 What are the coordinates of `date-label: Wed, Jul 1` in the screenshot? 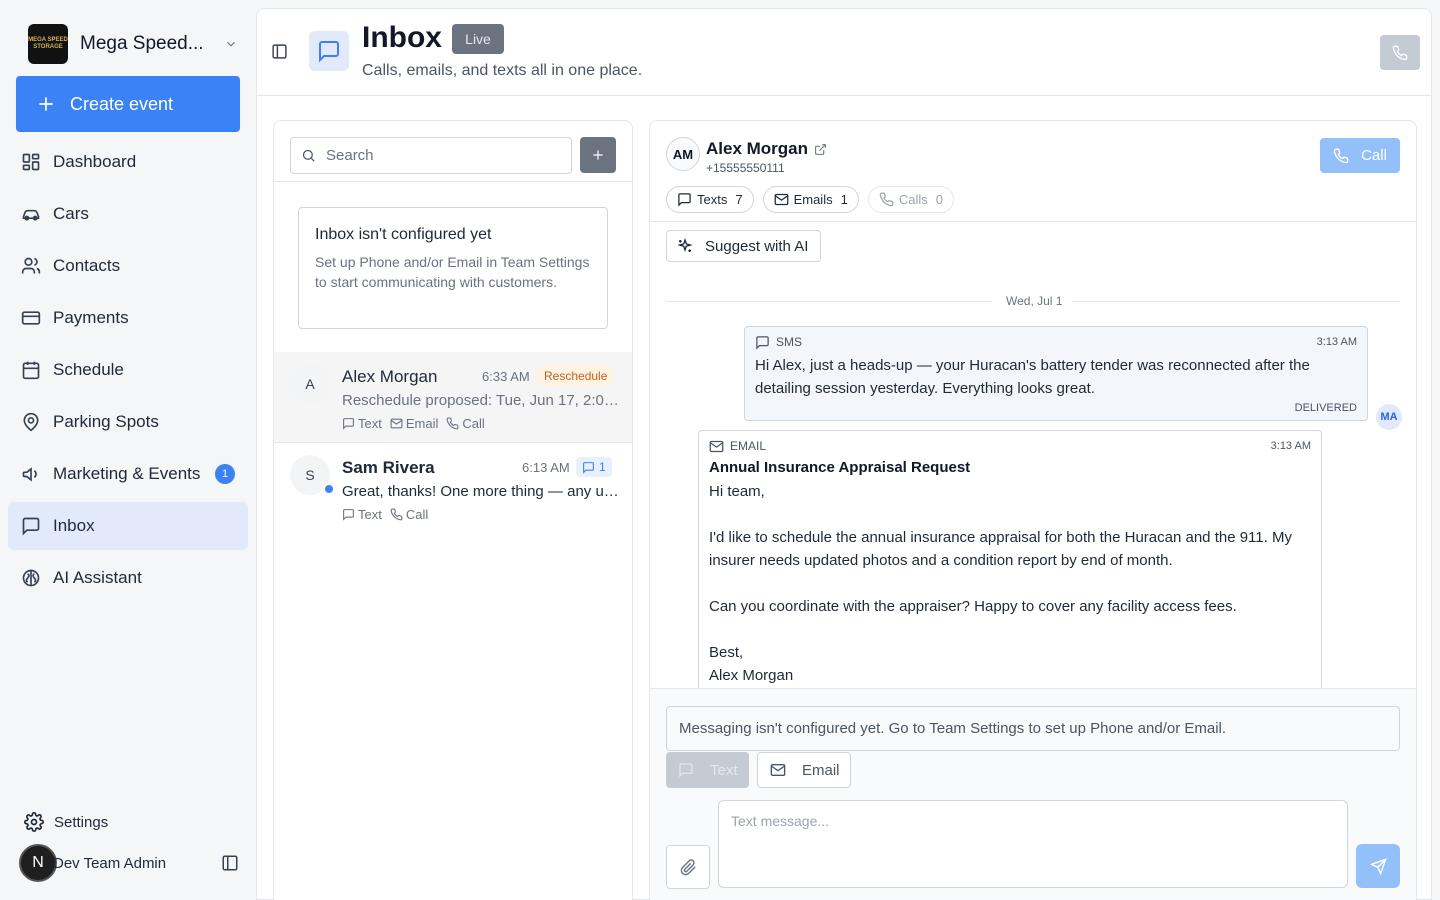 It's located at (1034, 301).